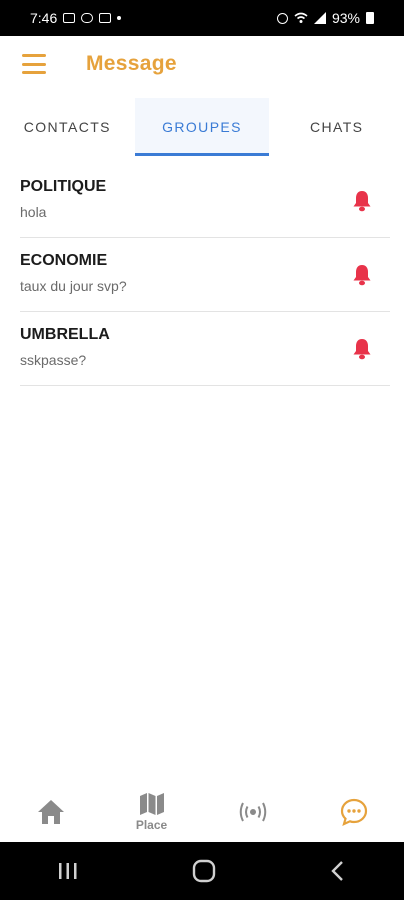 This screenshot has width=404, height=900. What do you see at coordinates (151, 825) in the screenshot?
I see `nav-place-label: Place` at bounding box center [151, 825].